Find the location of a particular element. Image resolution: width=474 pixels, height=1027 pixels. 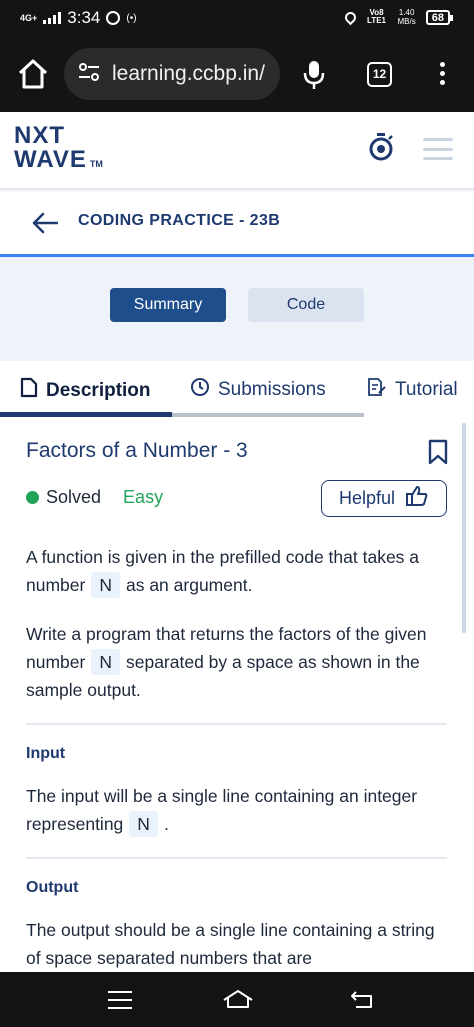

tab-submissions: Submissions is located at coordinates (258, 390).